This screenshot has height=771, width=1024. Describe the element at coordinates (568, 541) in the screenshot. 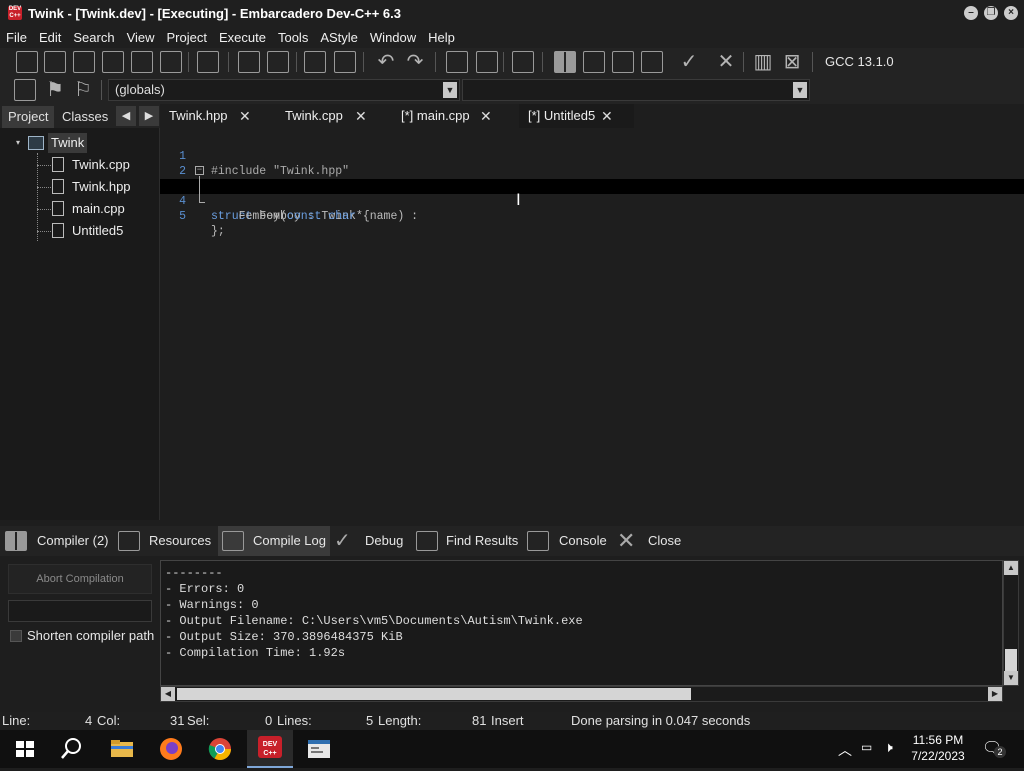

I see `tab-console: Console` at that location.